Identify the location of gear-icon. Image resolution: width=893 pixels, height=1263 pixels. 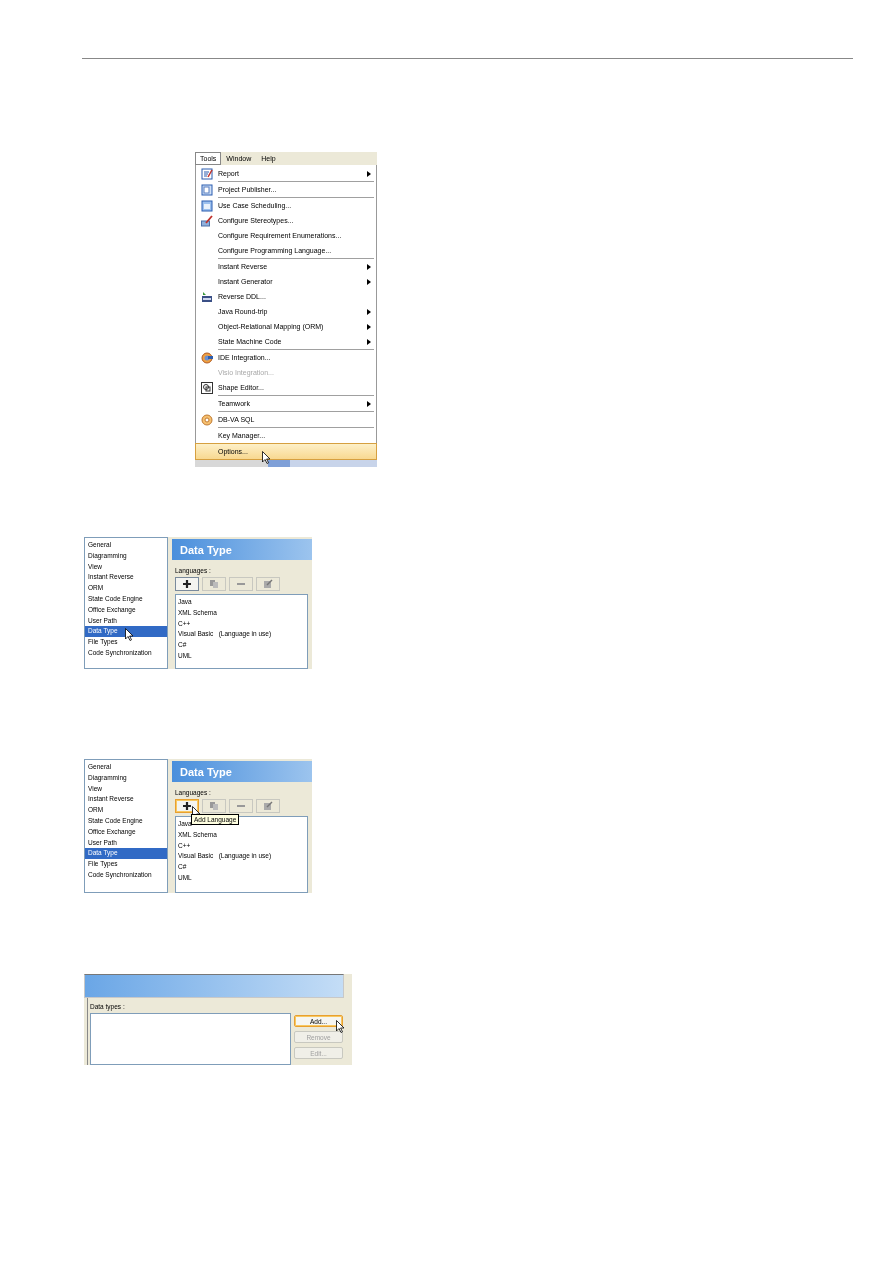
(207, 419).